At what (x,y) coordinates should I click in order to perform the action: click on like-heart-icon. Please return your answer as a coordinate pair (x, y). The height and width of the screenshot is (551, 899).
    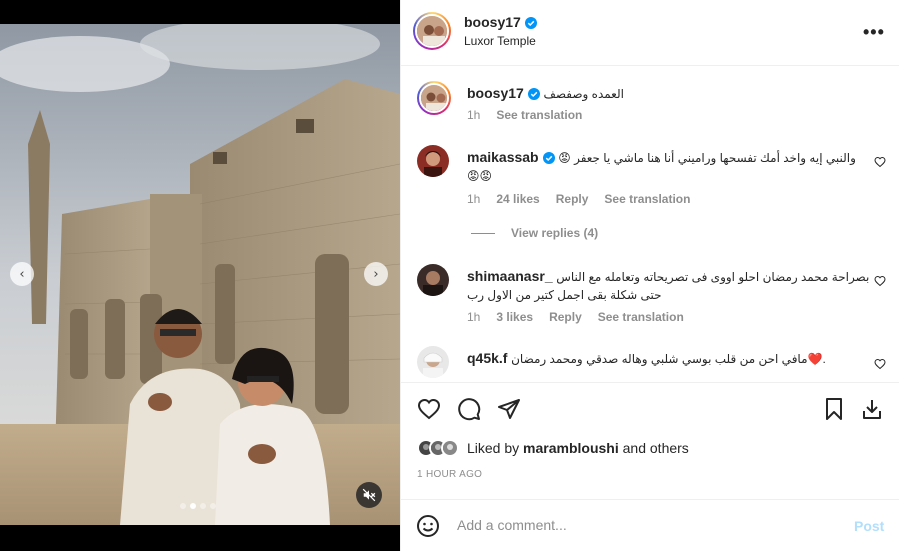
    Looking at the image, I should click on (429, 409).